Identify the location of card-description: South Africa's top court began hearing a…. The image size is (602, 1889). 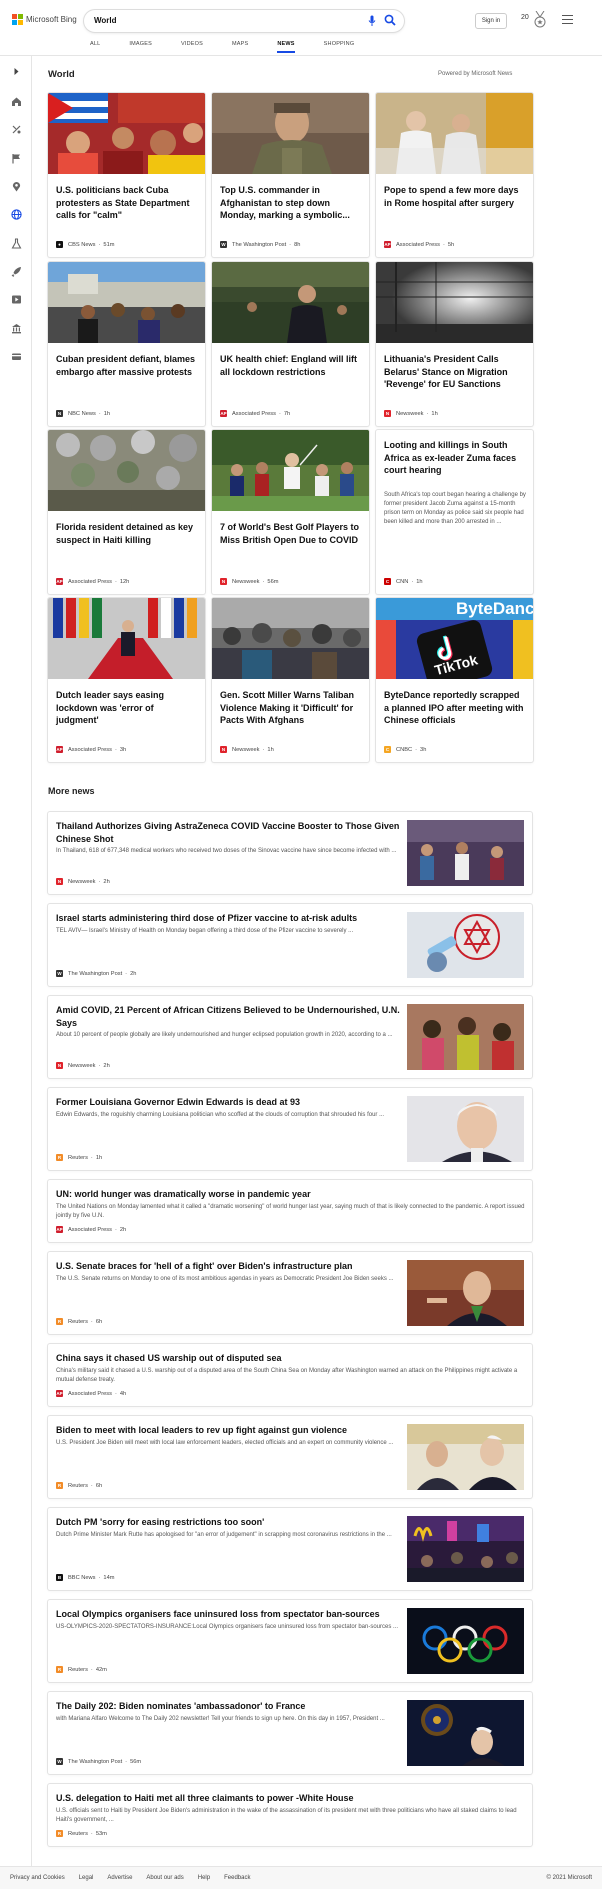
(455, 508).